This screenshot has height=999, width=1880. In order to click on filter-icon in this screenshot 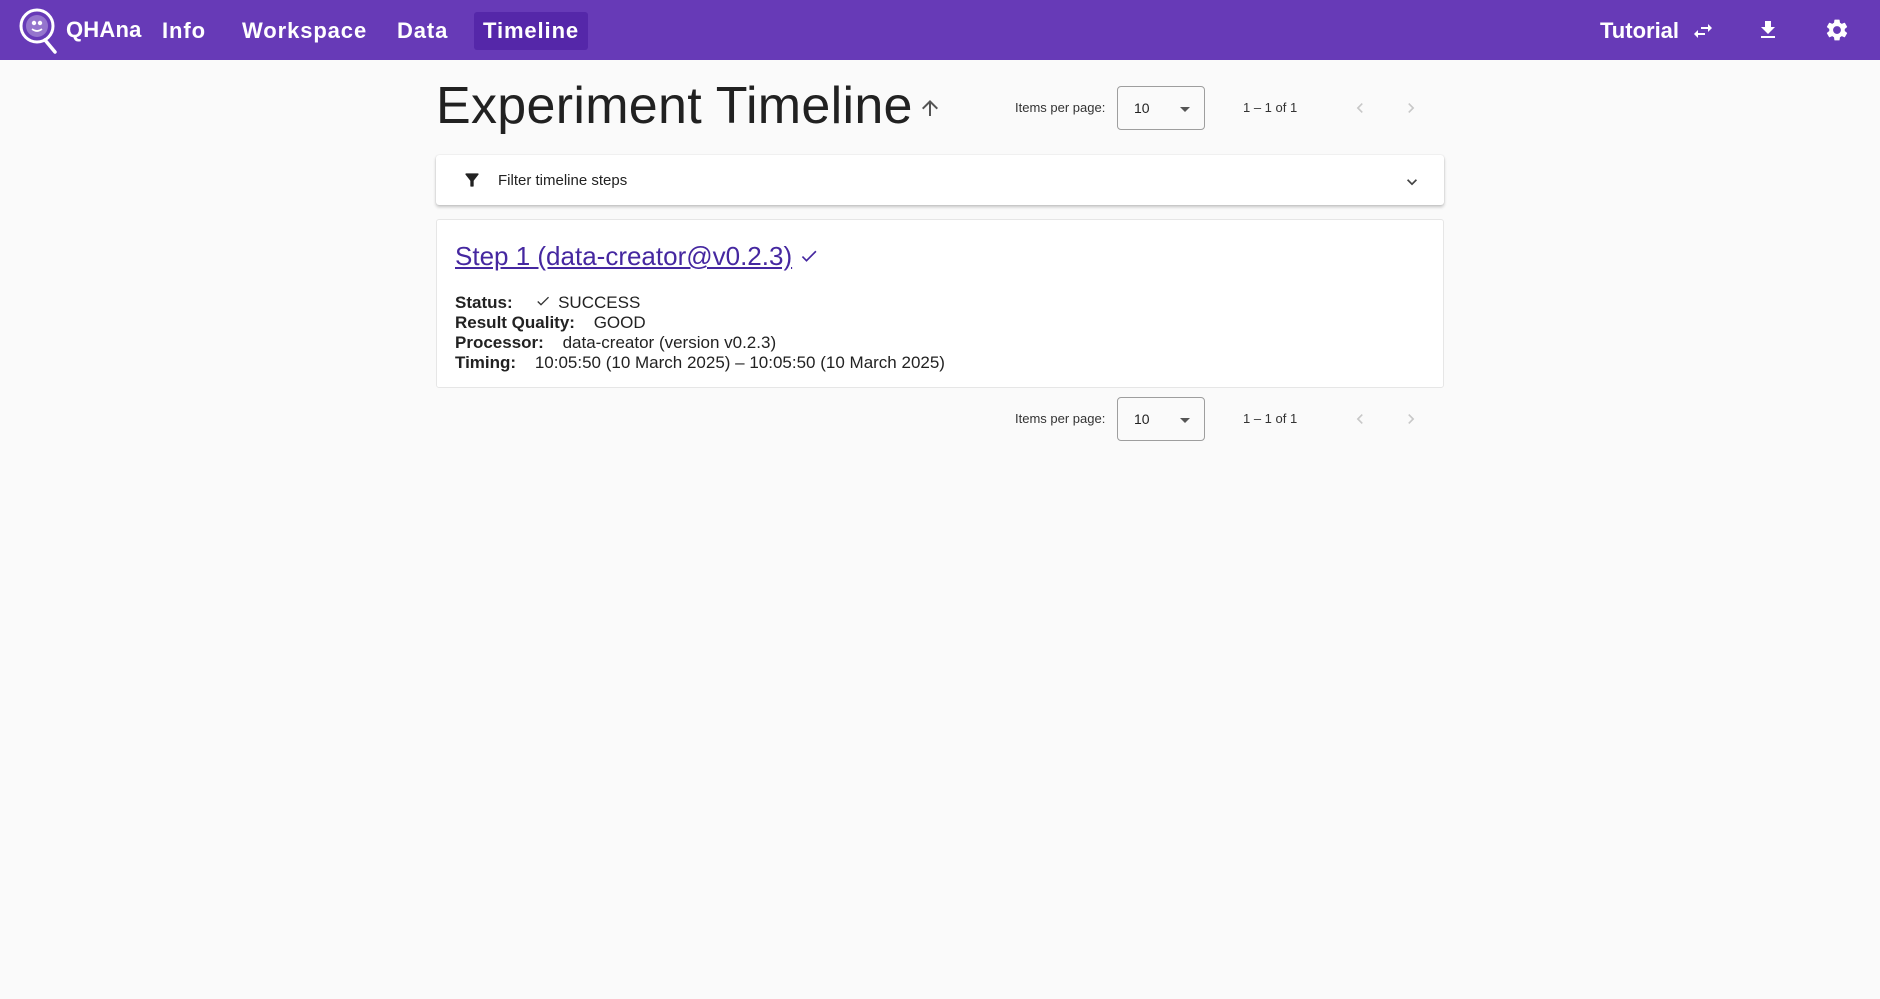, I will do `click(472, 182)`.